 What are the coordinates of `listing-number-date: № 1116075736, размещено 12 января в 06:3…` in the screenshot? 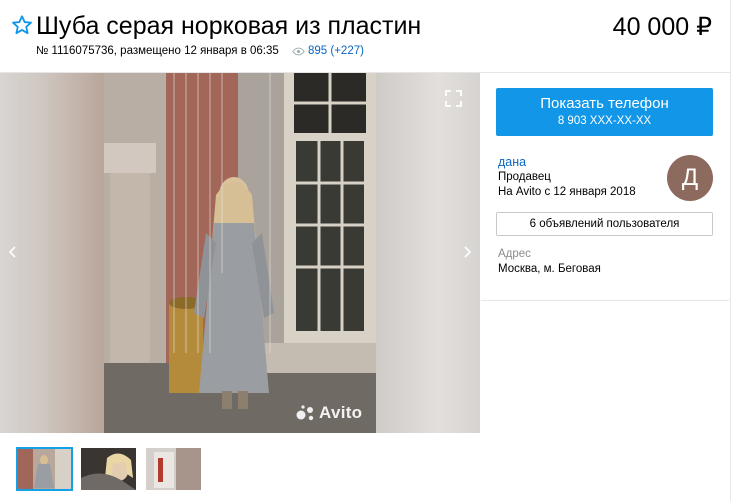 It's located at (157, 51).